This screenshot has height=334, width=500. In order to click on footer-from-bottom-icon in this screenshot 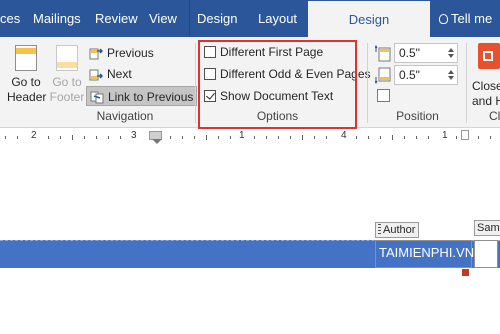, I will do `click(383, 75)`.